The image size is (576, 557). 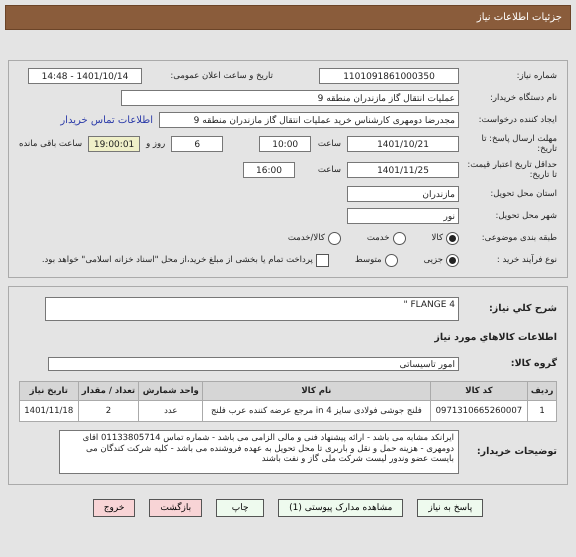 What do you see at coordinates (221, 76) in the screenshot?
I see `field-label: تاریخ و ساعت اعلان عمومی:` at bounding box center [221, 76].